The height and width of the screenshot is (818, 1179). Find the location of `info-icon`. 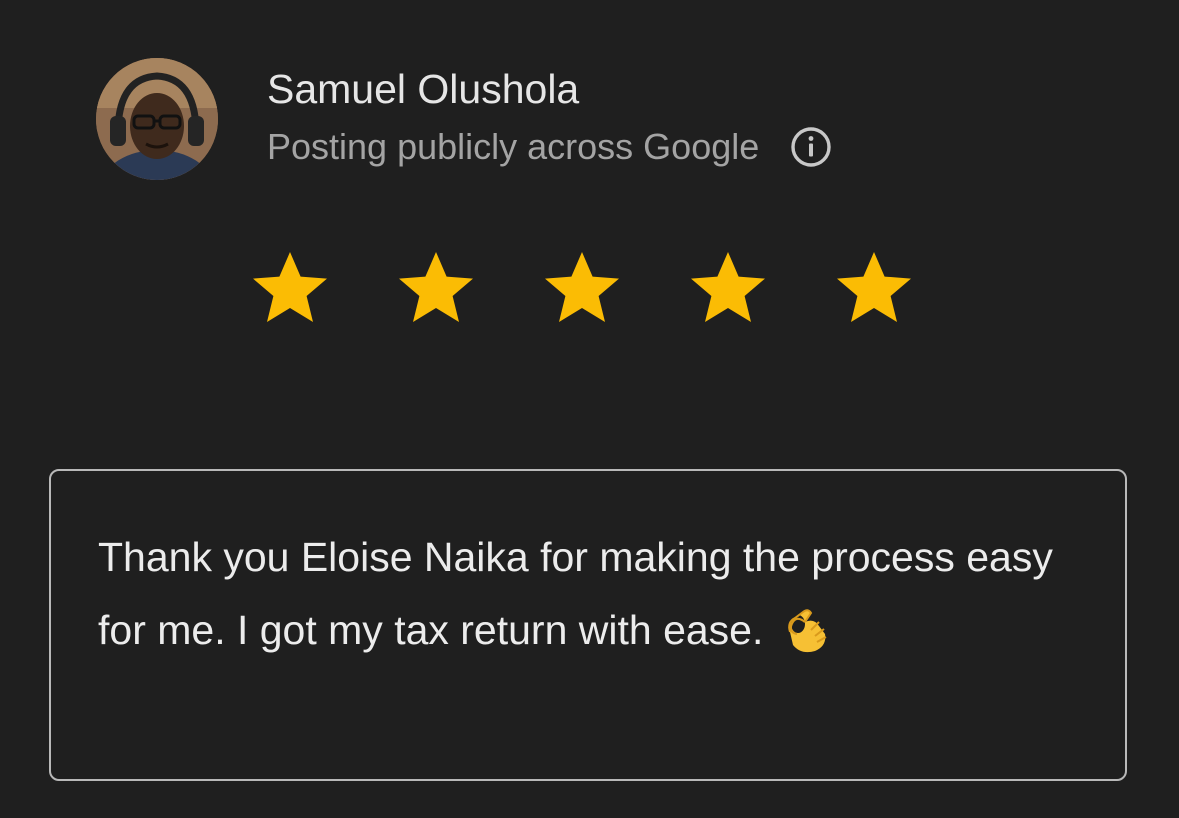

info-icon is located at coordinates (811, 147).